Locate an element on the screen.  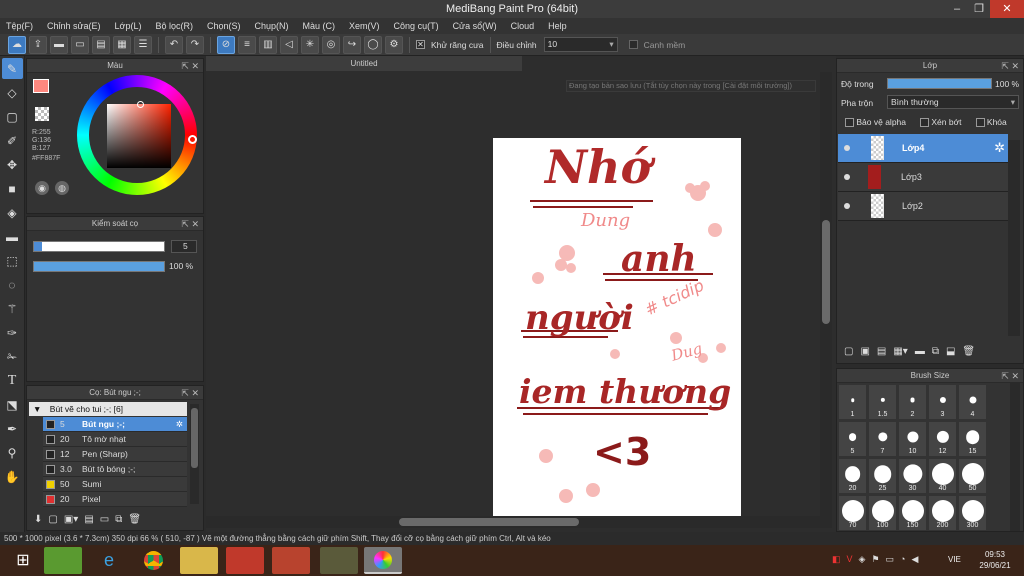
brush-size-option: 5 is located at coordinates (852, 439).